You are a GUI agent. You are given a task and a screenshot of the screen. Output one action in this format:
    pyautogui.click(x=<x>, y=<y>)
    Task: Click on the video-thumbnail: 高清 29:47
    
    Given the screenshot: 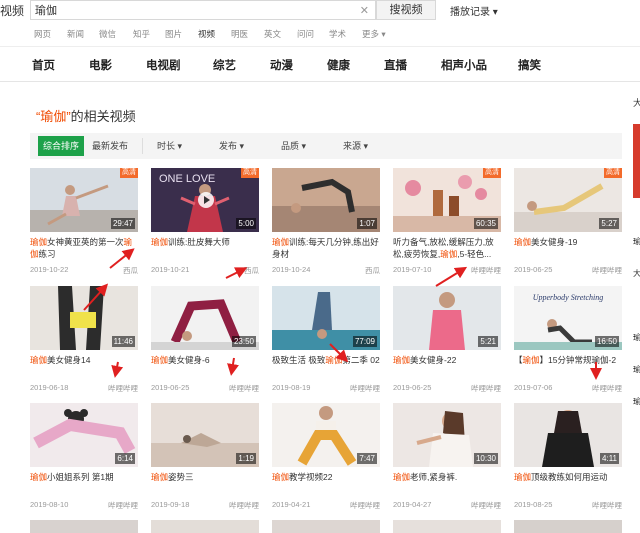 What is the action you would take?
    pyautogui.click(x=84, y=200)
    